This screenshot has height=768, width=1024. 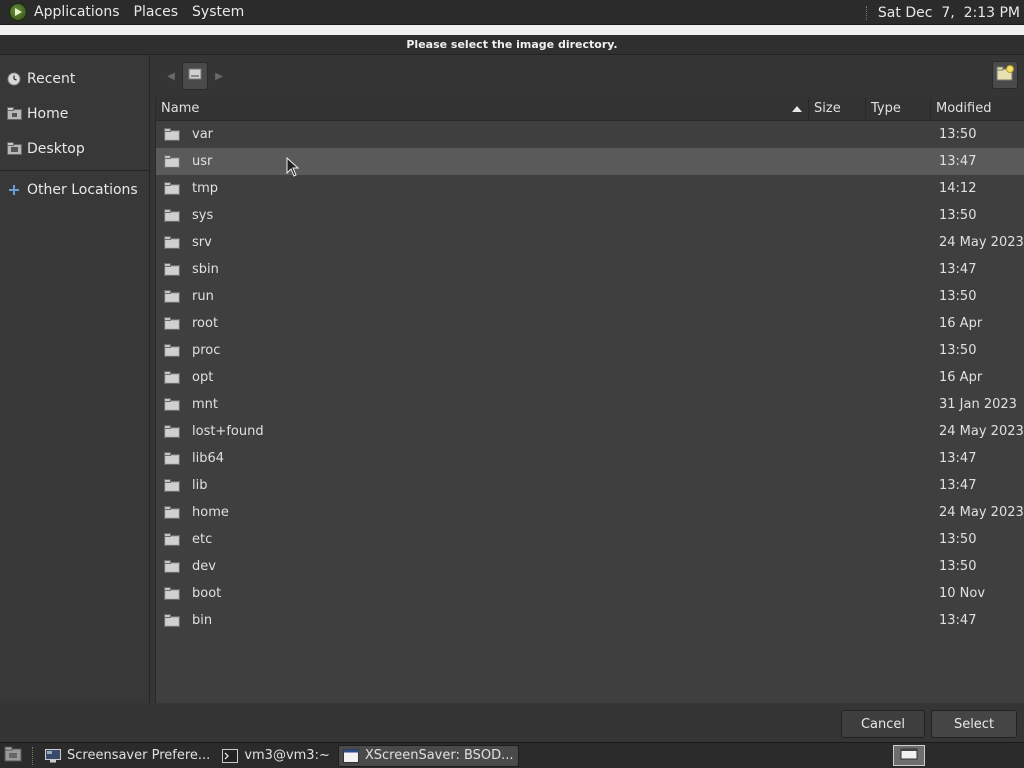 I want to click on file-name-cell: lost+found, so click(x=482, y=431).